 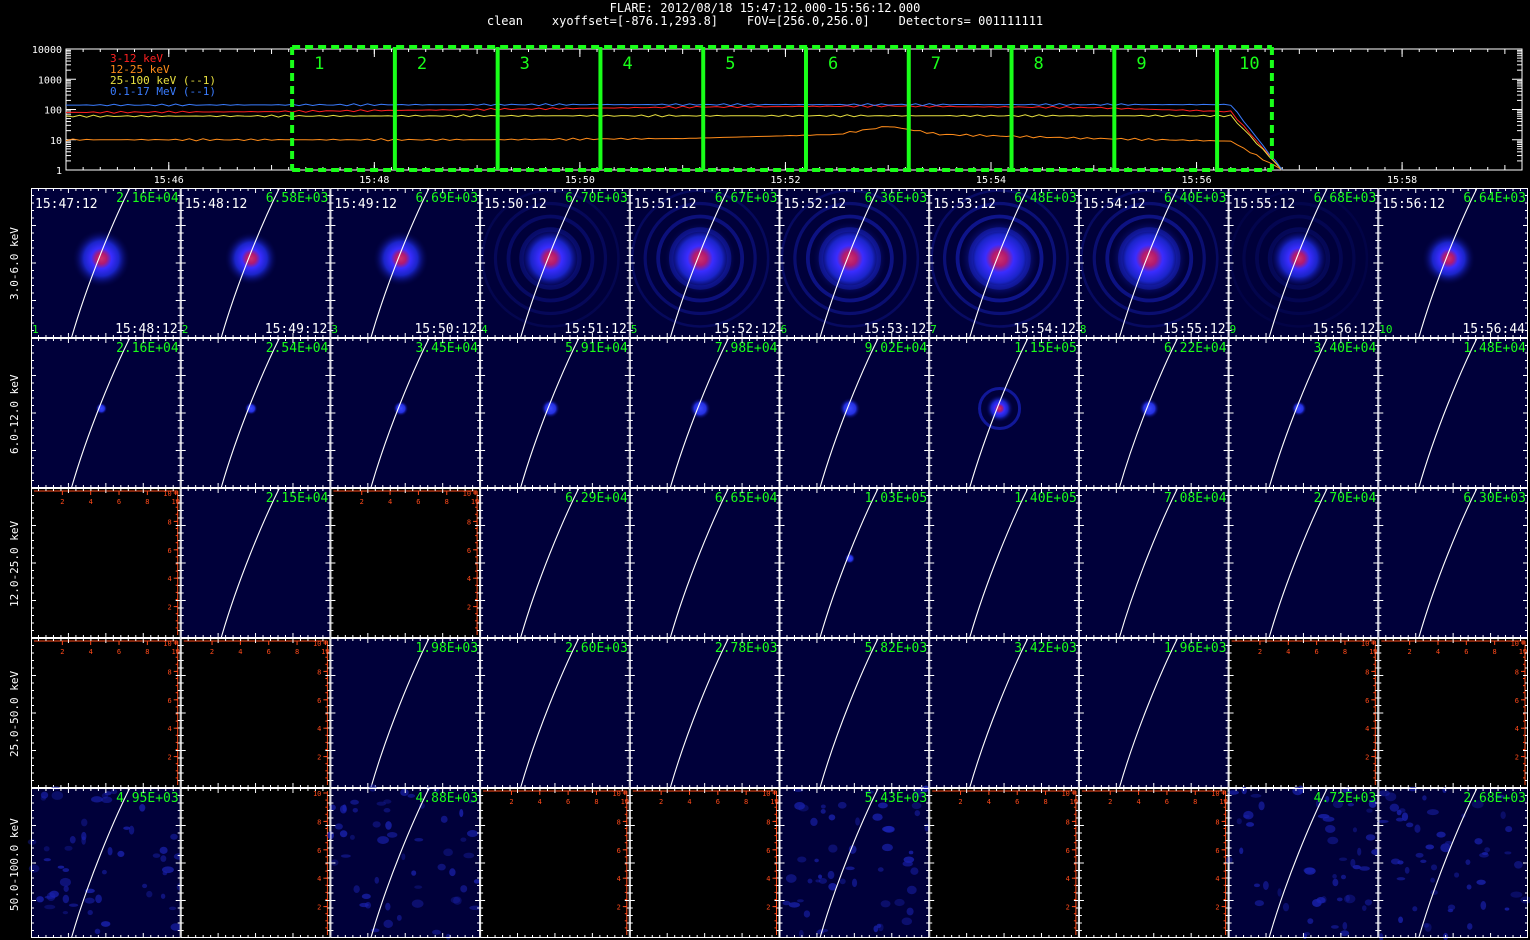 I want to click on image-cell: 2 4 6 8 10, so click(x=255, y=863).